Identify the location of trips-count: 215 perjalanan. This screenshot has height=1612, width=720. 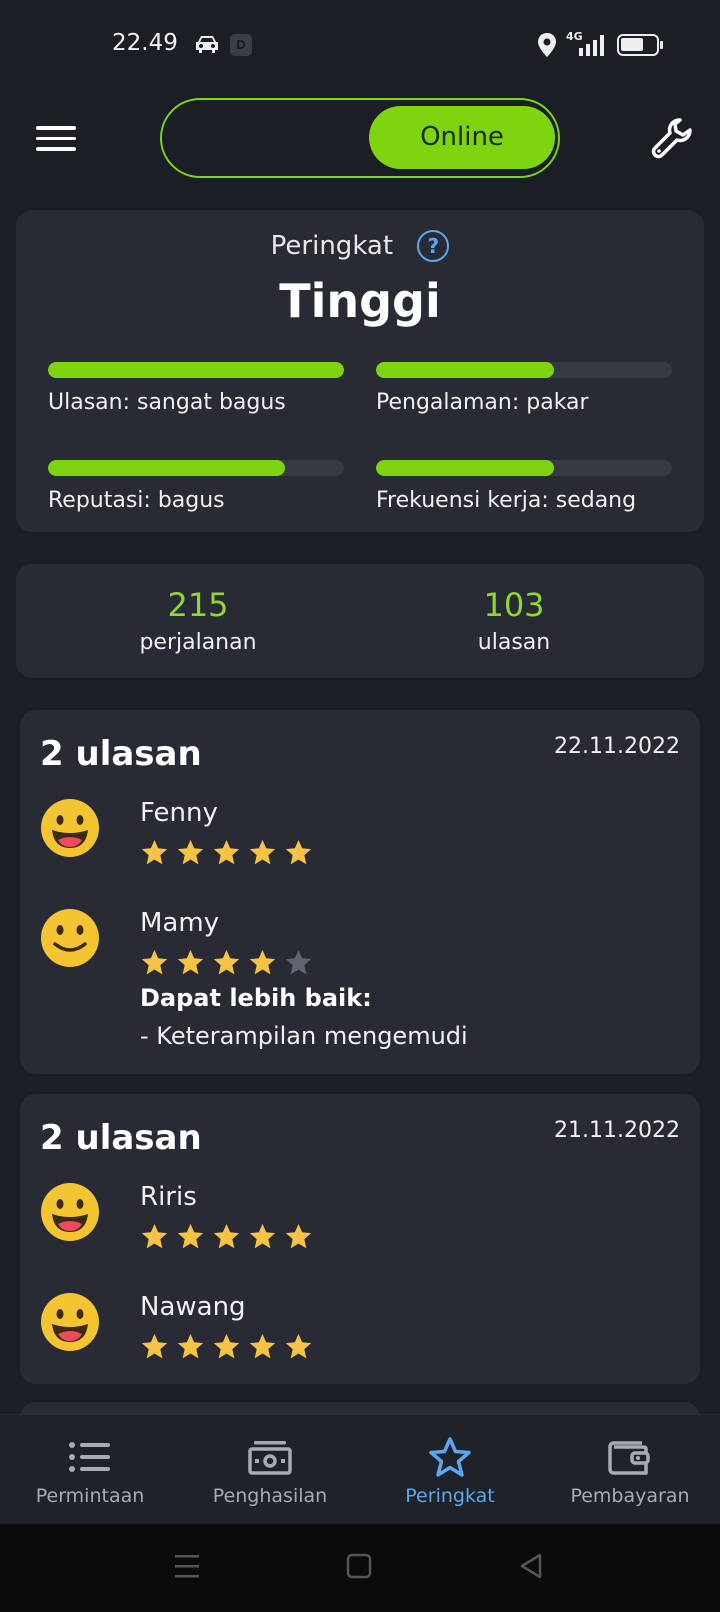
(198, 620).